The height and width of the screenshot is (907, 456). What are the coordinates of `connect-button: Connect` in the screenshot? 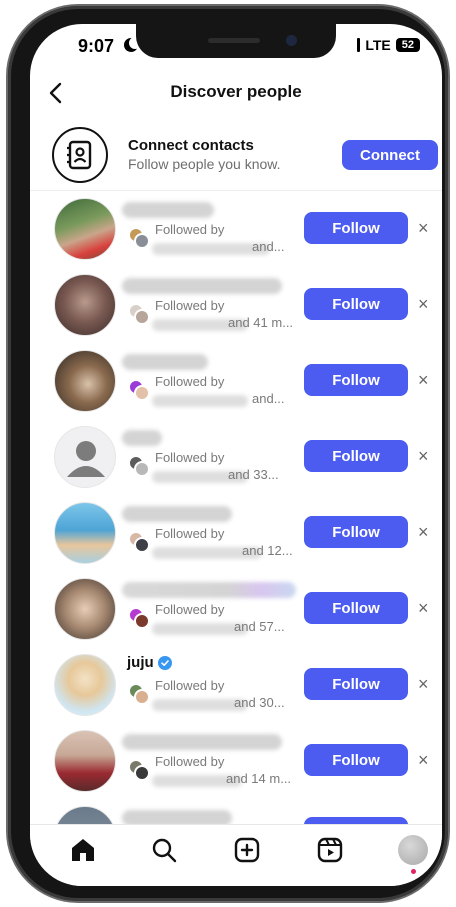 It's located at (390, 155).